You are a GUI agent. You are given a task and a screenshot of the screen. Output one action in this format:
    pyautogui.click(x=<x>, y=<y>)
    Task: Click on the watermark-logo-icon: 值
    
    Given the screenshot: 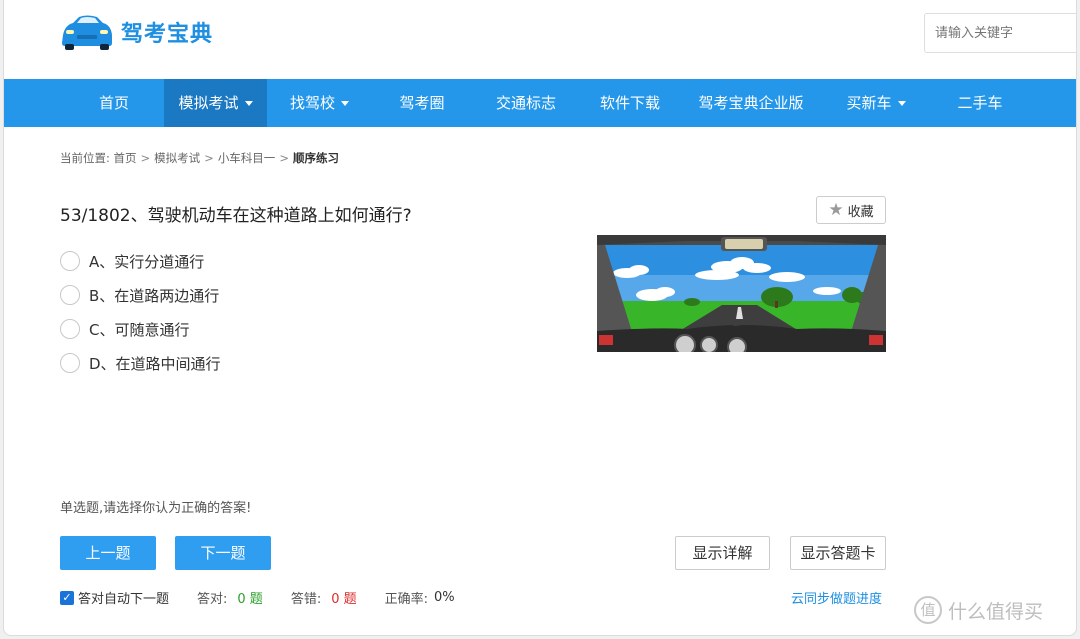 What is the action you would take?
    pyautogui.click(x=928, y=610)
    